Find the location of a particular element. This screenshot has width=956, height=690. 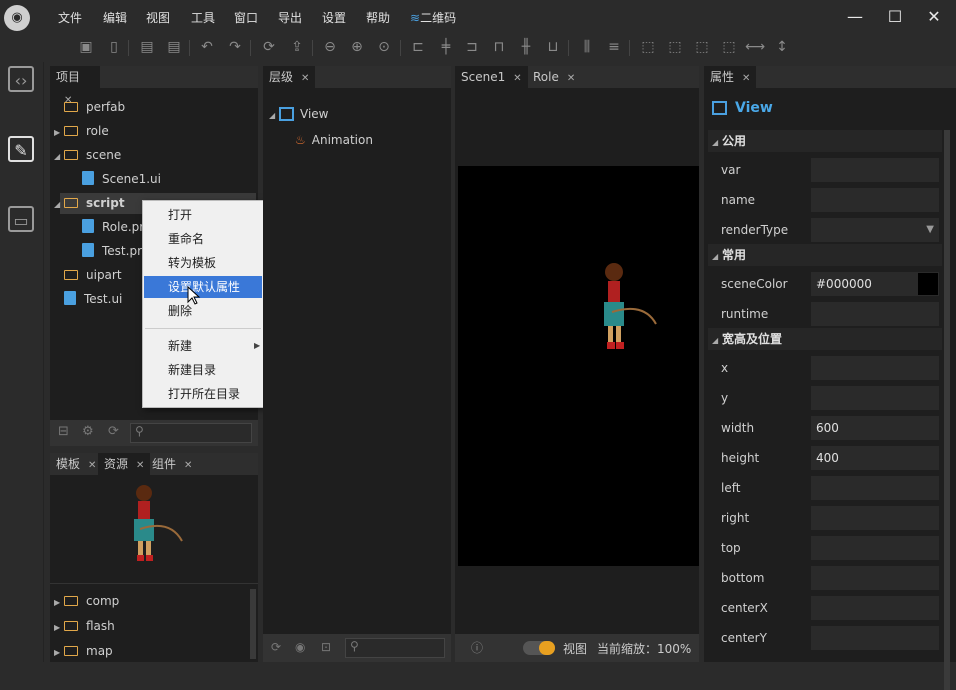

tab-layer: 层级 ✕ is located at coordinates (289, 77).